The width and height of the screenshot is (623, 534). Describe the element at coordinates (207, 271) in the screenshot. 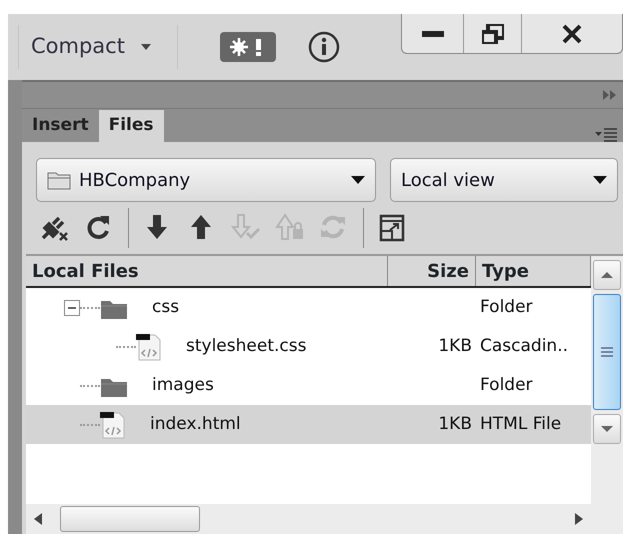

I see `column-header: Local Files` at that location.